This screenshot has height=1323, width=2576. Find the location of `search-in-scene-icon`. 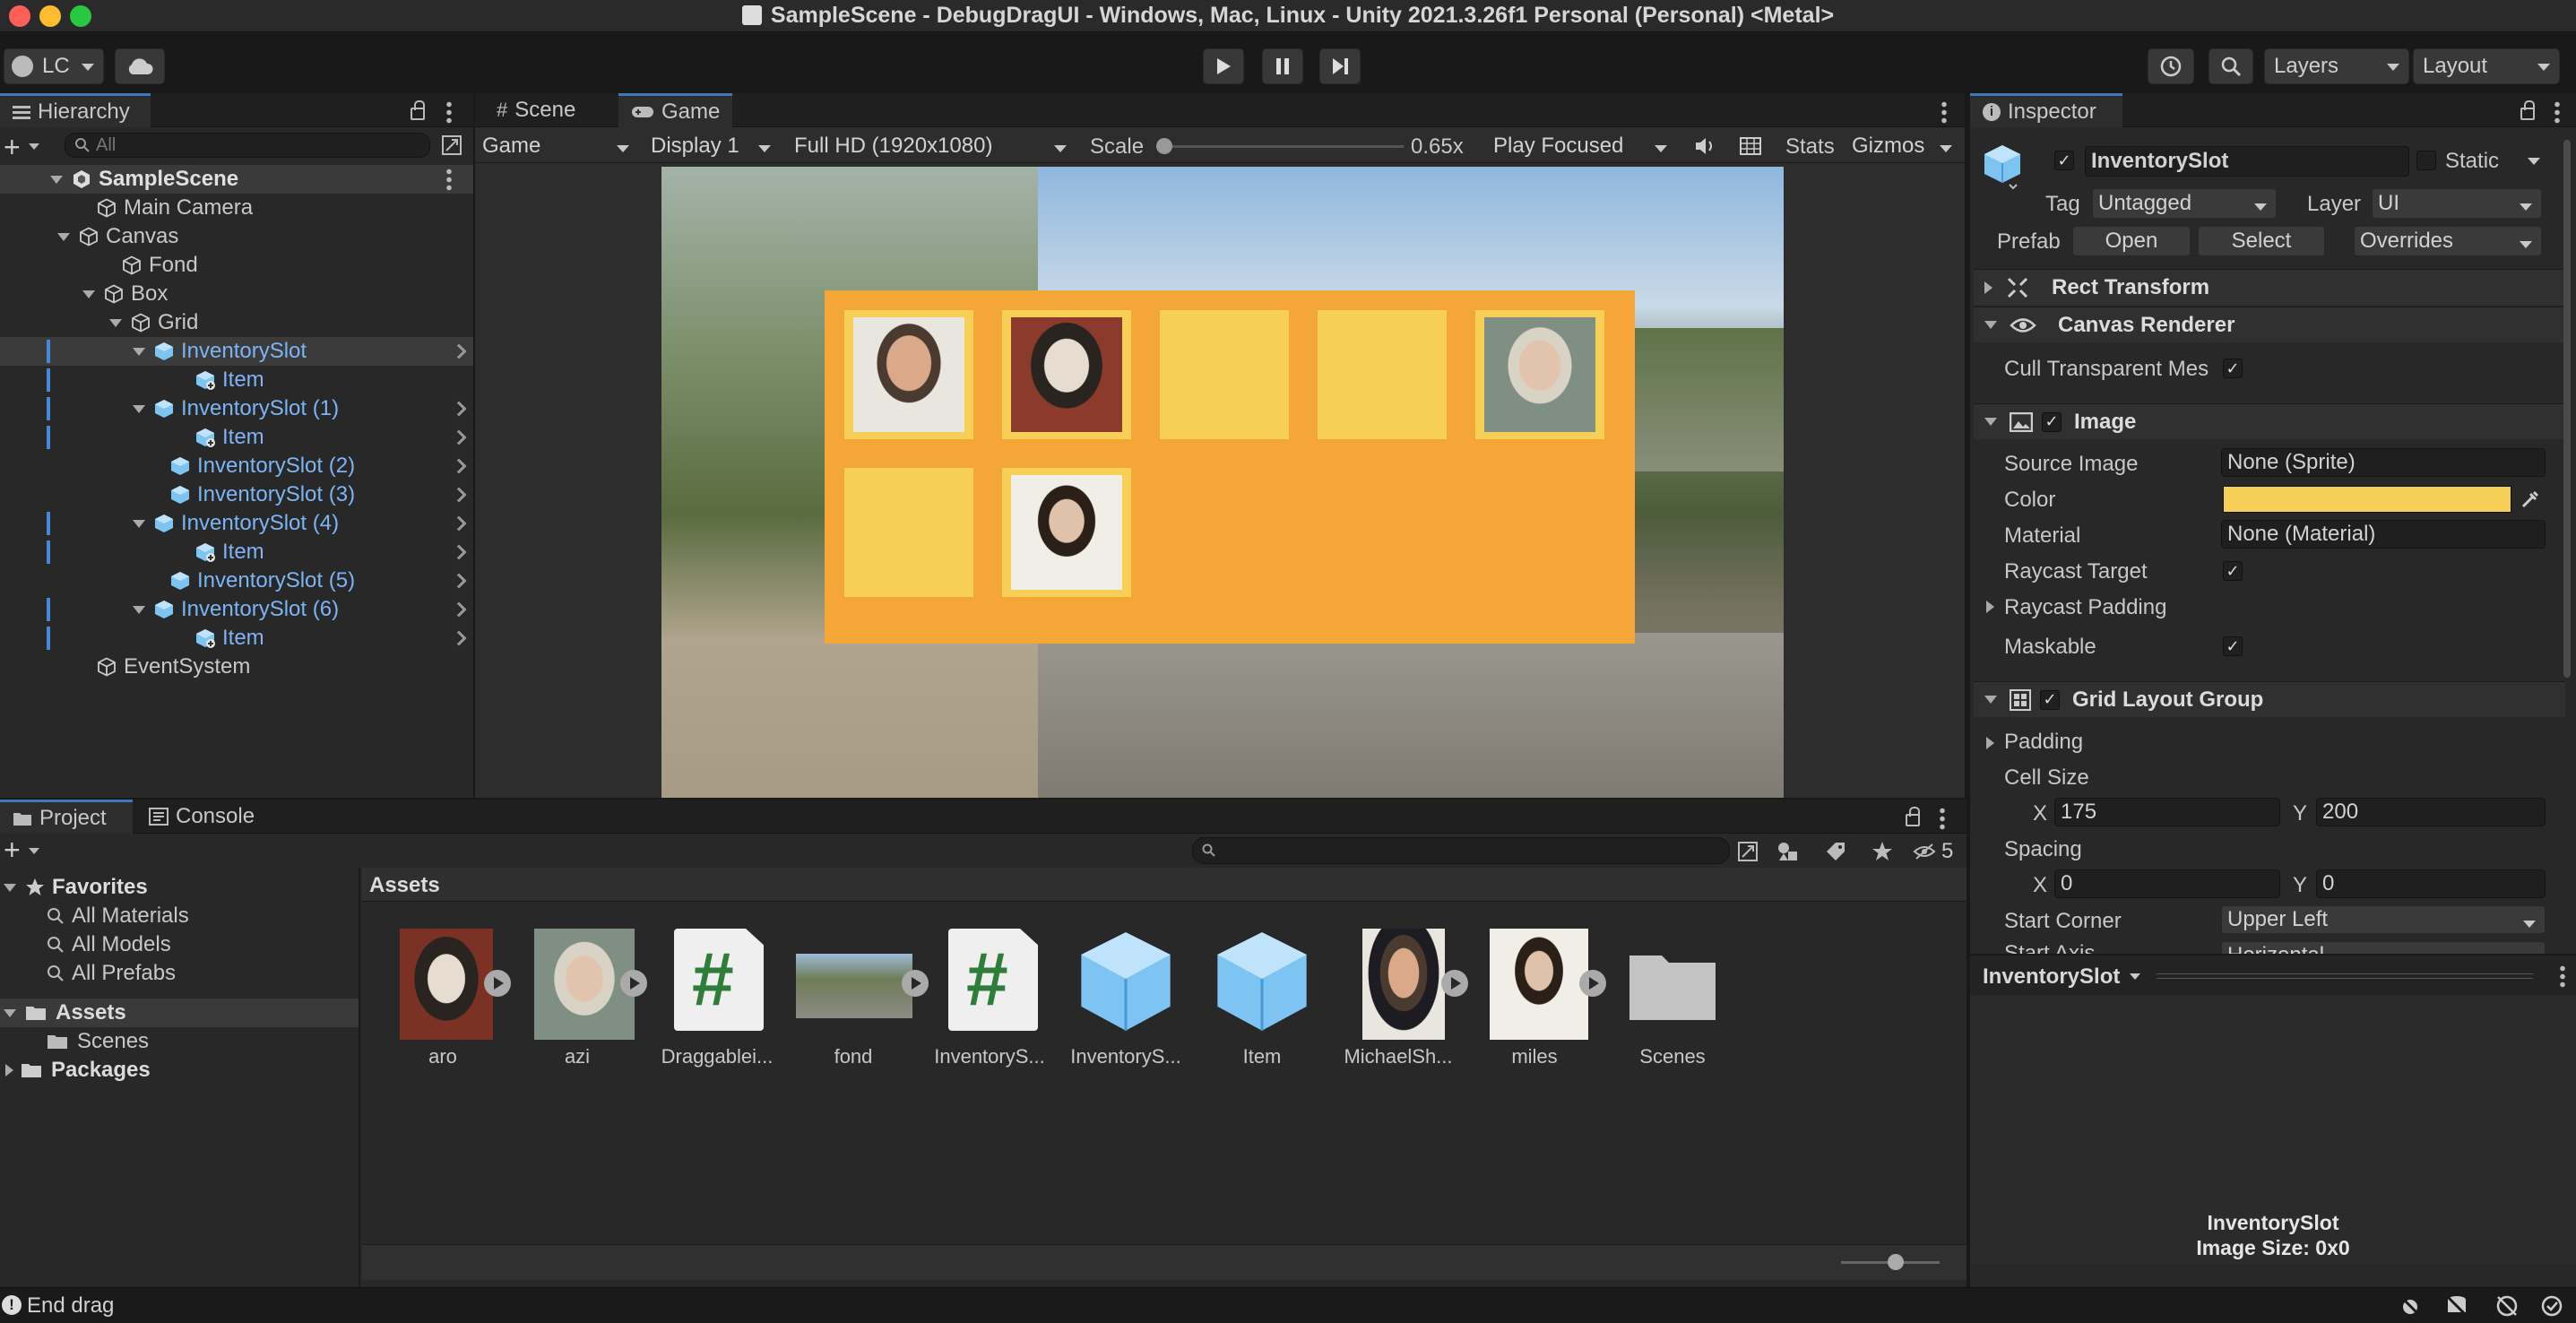

search-in-scene-icon is located at coordinates (1748, 851).